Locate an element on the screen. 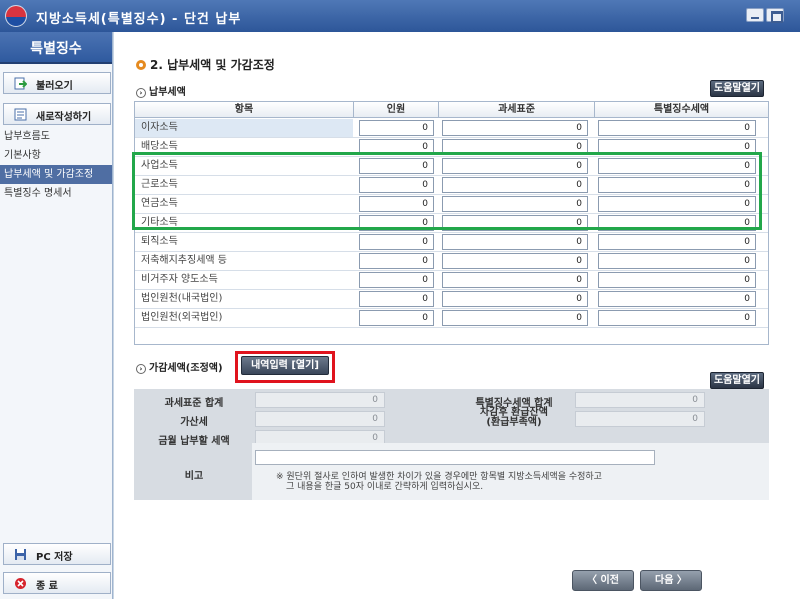  exit-button: 종 료 is located at coordinates (57, 583).